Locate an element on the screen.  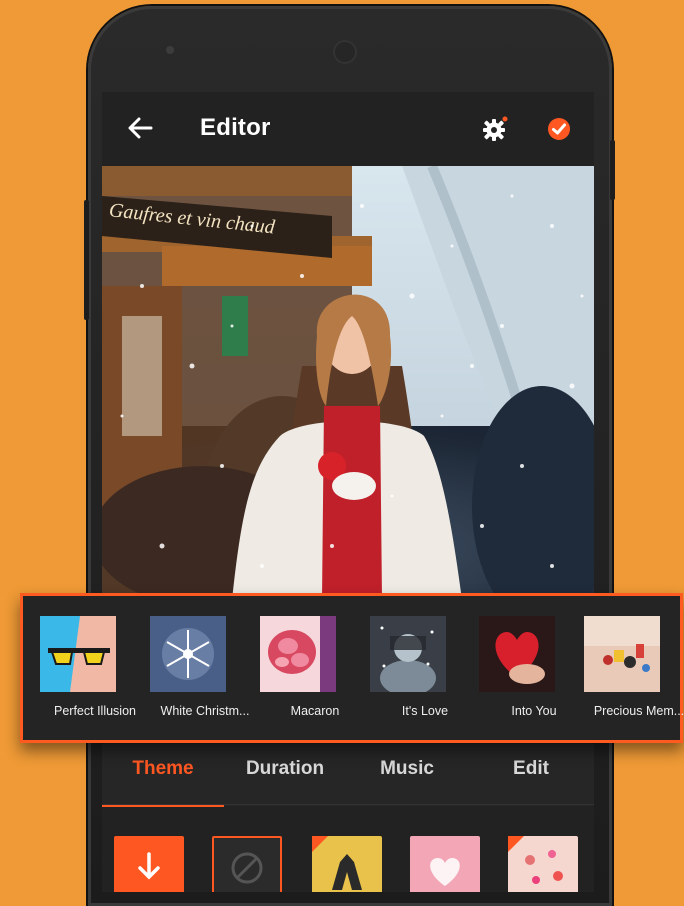
theme-grid-row is located at coordinates (348, 862).